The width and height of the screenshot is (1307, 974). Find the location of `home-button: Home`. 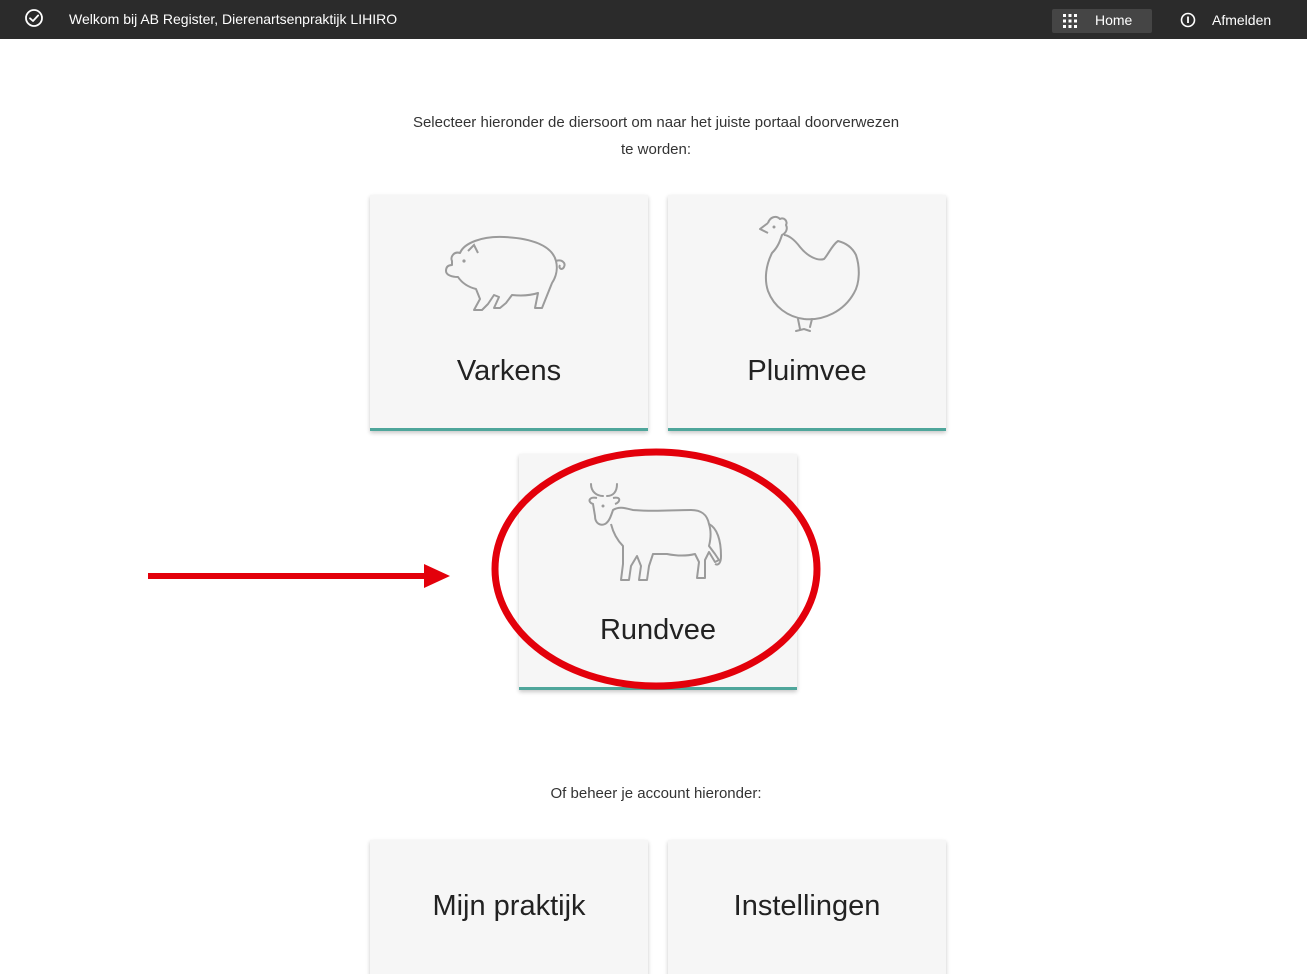

home-button: Home is located at coordinates (1102, 21).